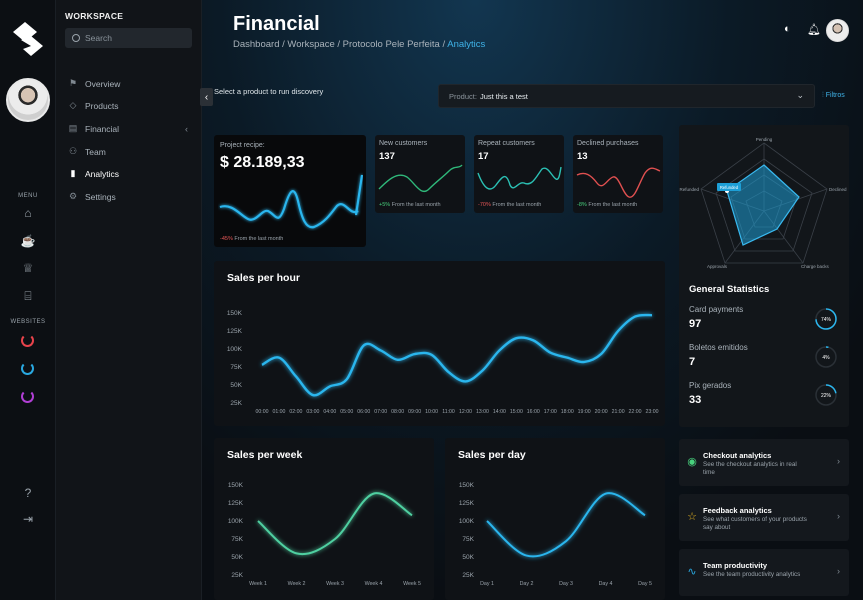  What do you see at coordinates (837, 30) in the screenshot?
I see `user-avatar` at bounding box center [837, 30].